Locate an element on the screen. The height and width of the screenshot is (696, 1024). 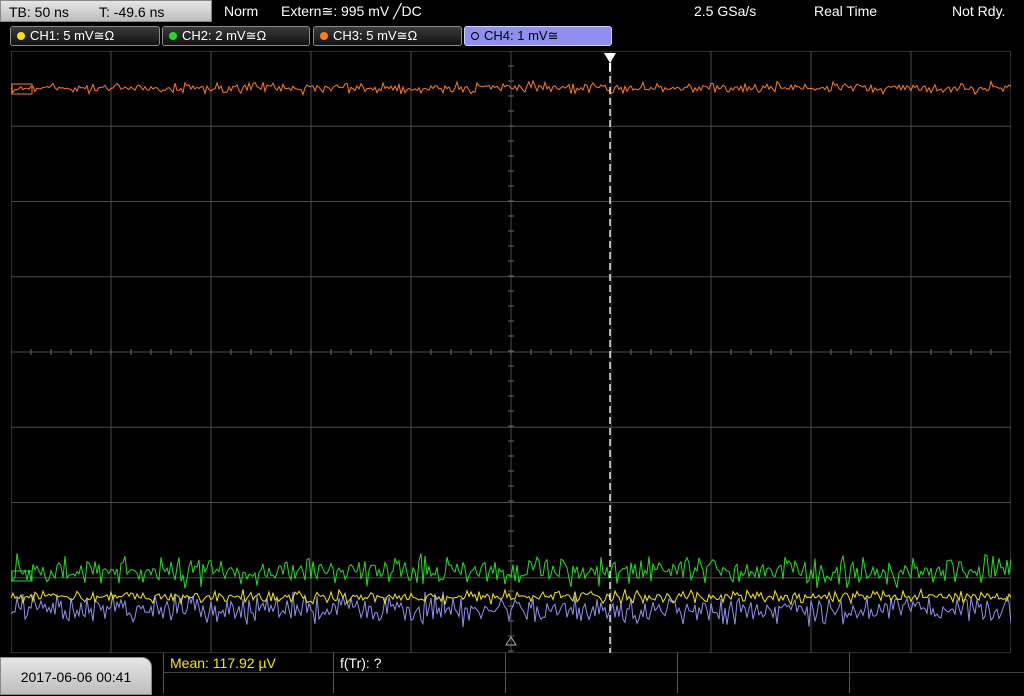
channel-1-tab: CH1: 5 mV≅Ω is located at coordinates (85, 36).